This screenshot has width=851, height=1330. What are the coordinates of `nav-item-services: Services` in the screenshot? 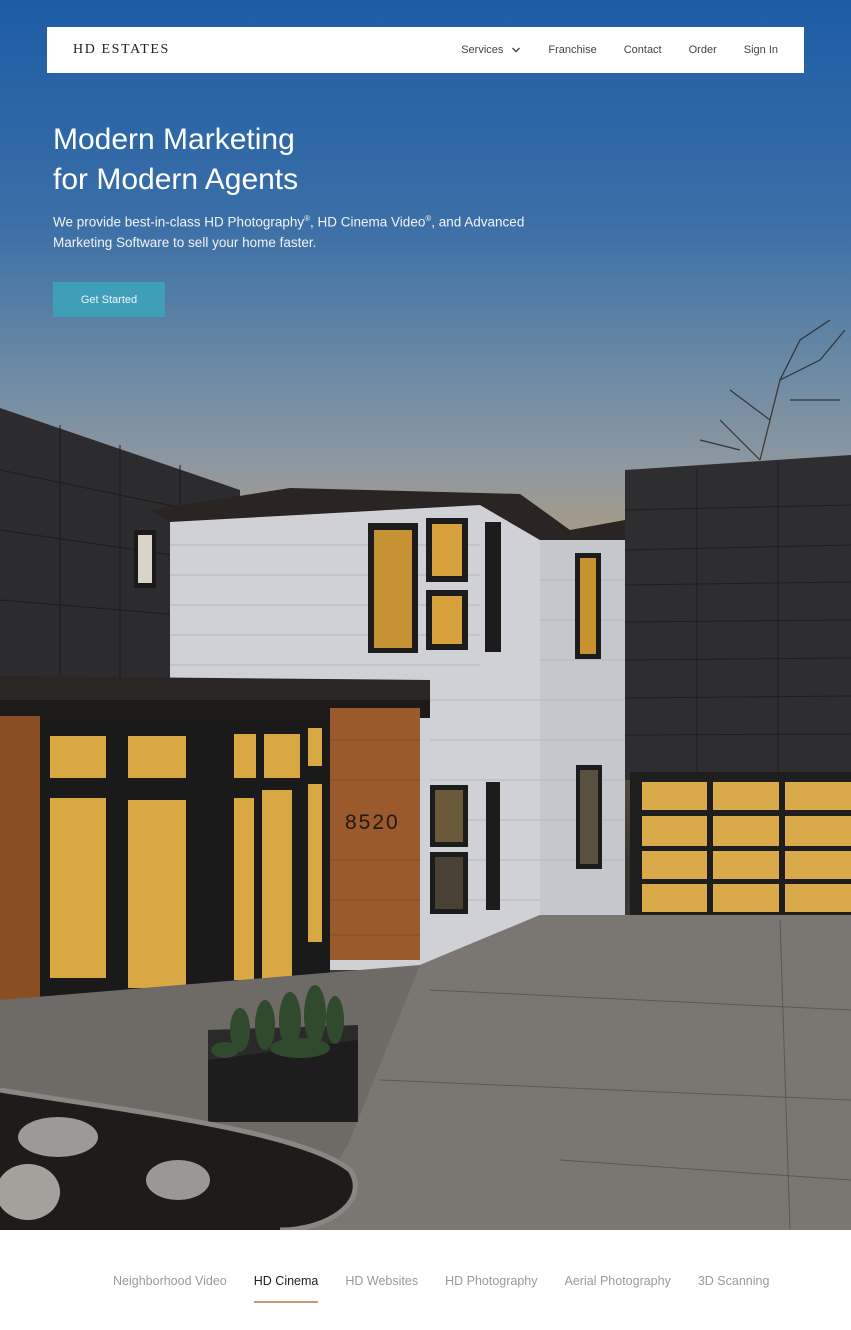 It's located at (491, 50).